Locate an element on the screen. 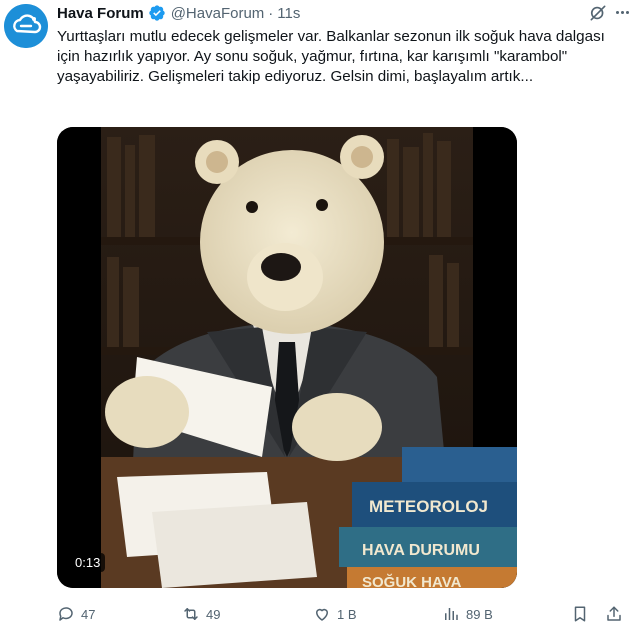 The height and width of the screenshot is (635, 636). book-title-2: HAVA DURUMU is located at coordinates (421, 550).